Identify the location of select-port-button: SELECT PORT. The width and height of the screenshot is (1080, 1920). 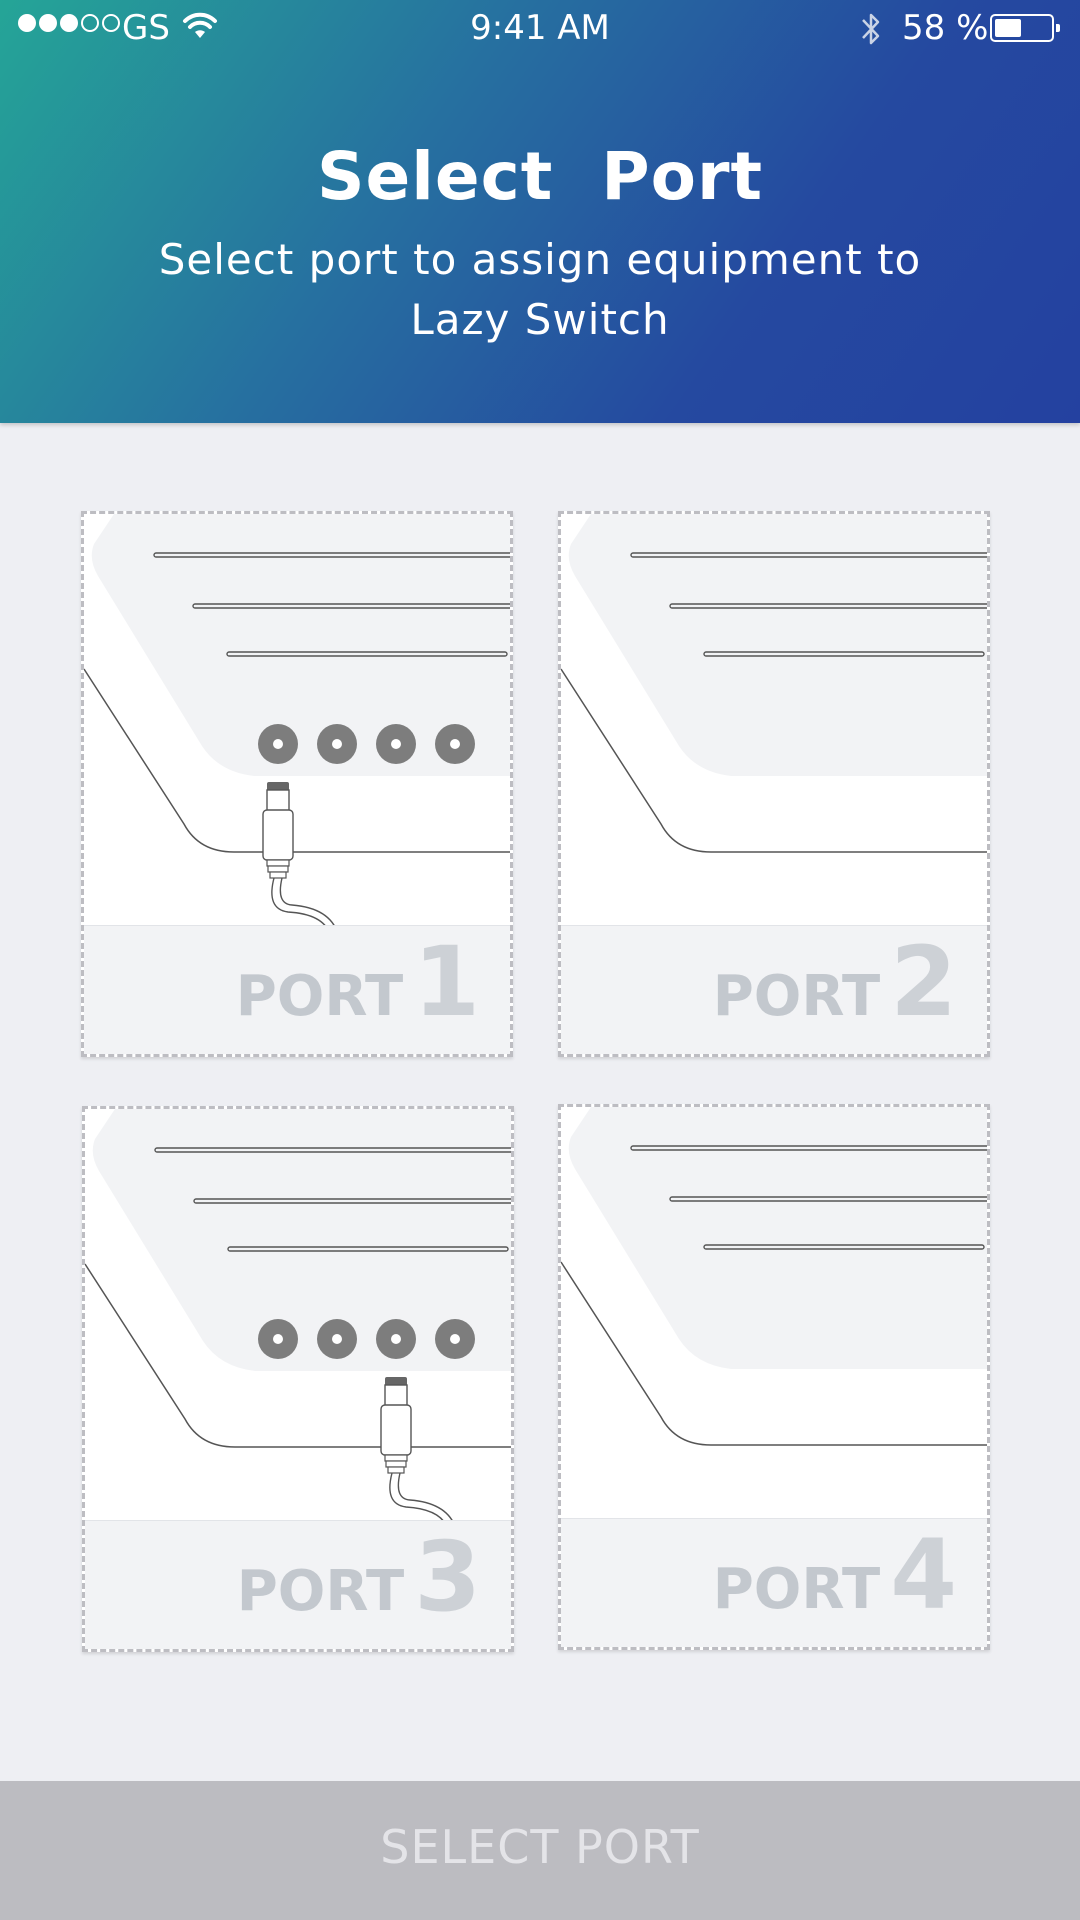
(540, 1850).